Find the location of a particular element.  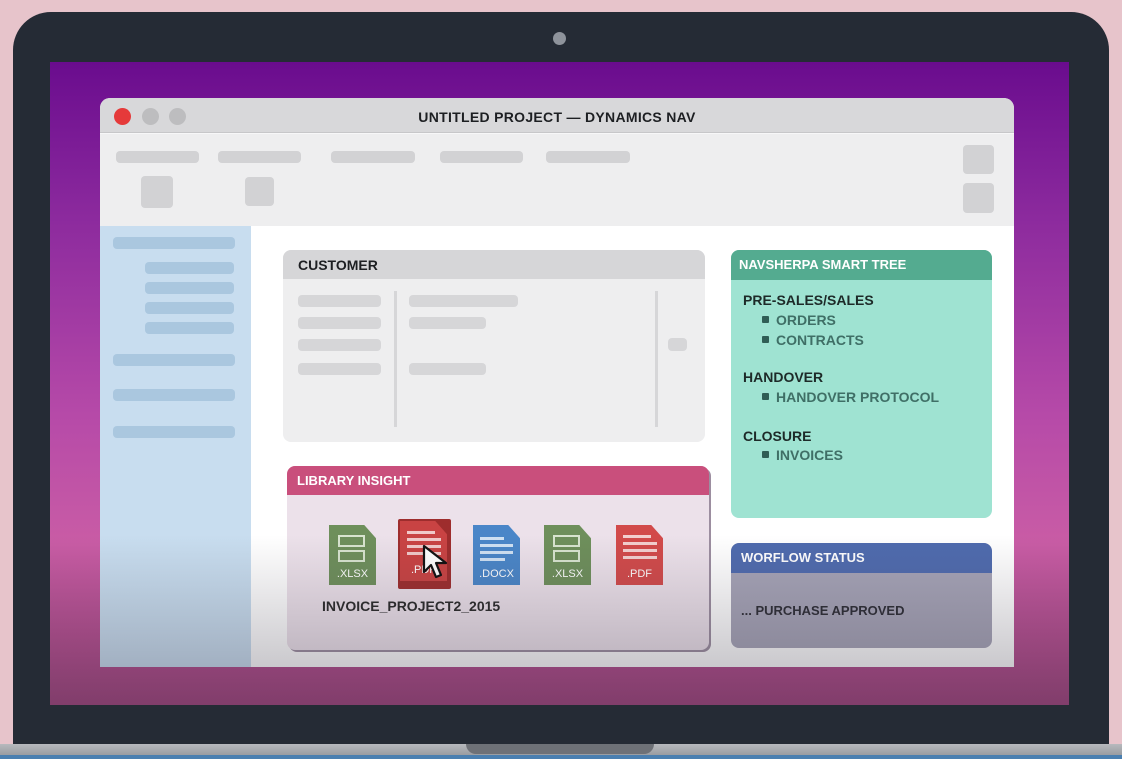

file-icon-docx: .DOCX is located at coordinates (496, 555).